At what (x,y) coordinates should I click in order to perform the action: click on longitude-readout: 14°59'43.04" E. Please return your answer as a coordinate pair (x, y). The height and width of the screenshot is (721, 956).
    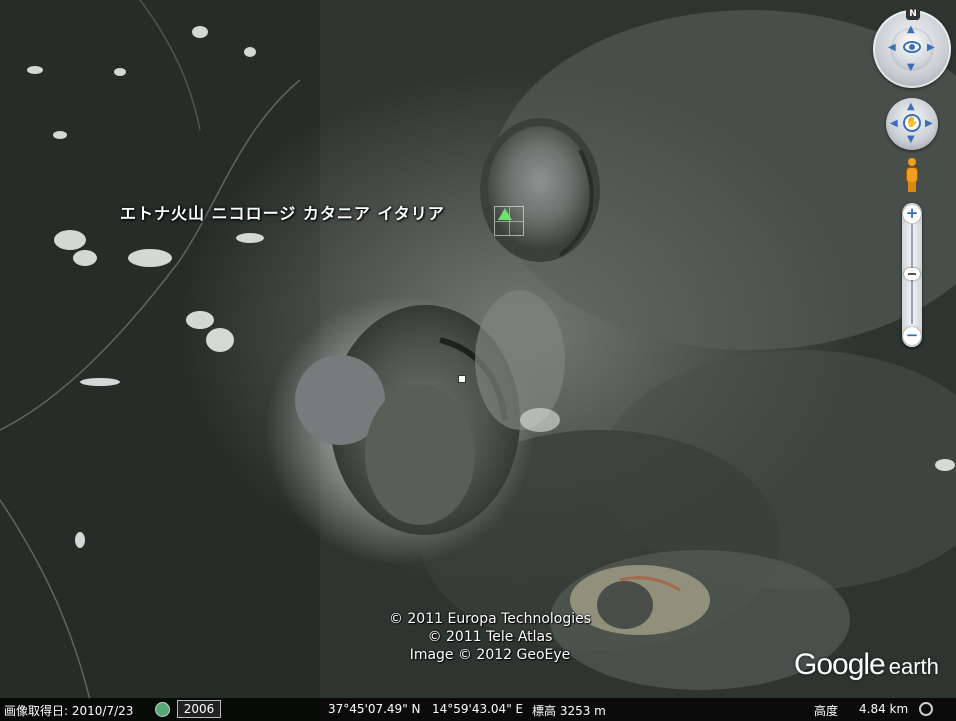
    Looking at the image, I should click on (478, 709).